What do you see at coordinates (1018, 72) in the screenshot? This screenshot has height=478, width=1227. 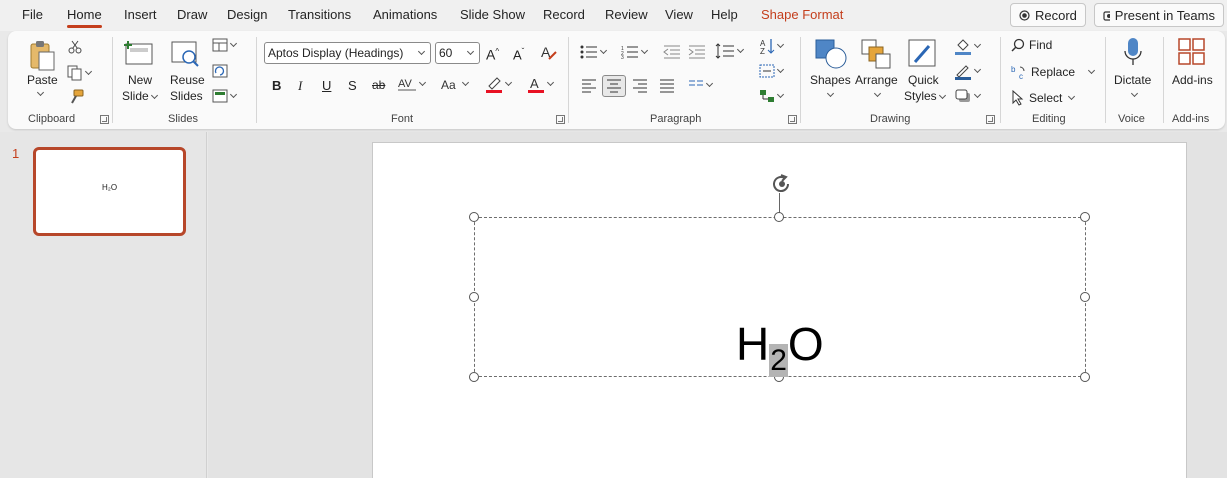 I see `replace-icon: bc` at bounding box center [1018, 72].